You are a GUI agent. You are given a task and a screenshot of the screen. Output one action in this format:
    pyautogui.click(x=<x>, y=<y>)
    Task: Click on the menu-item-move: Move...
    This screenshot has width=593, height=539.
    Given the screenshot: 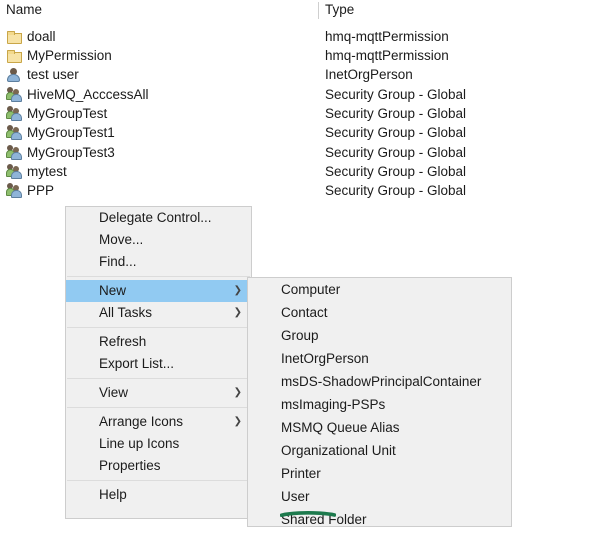 What is the action you would take?
    pyautogui.click(x=158, y=240)
    